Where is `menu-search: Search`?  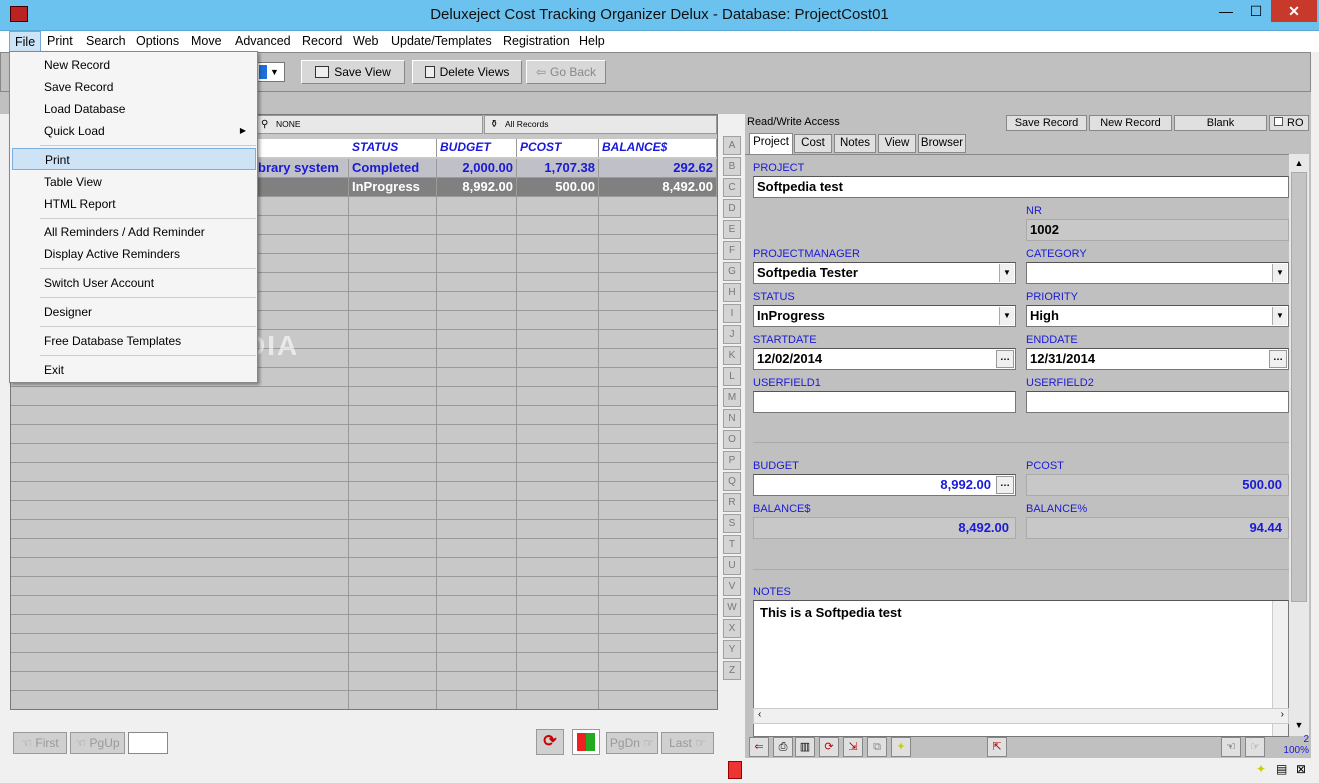
menu-search: Search is located at coordinates (106, 41).